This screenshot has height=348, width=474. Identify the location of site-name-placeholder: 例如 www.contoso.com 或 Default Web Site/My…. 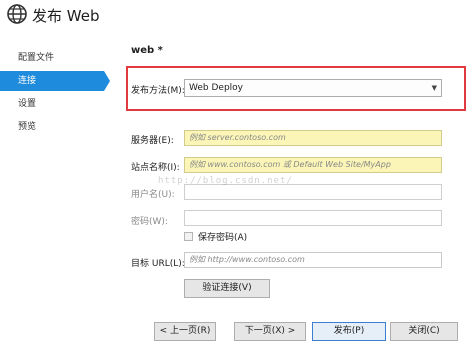
(290, 164).